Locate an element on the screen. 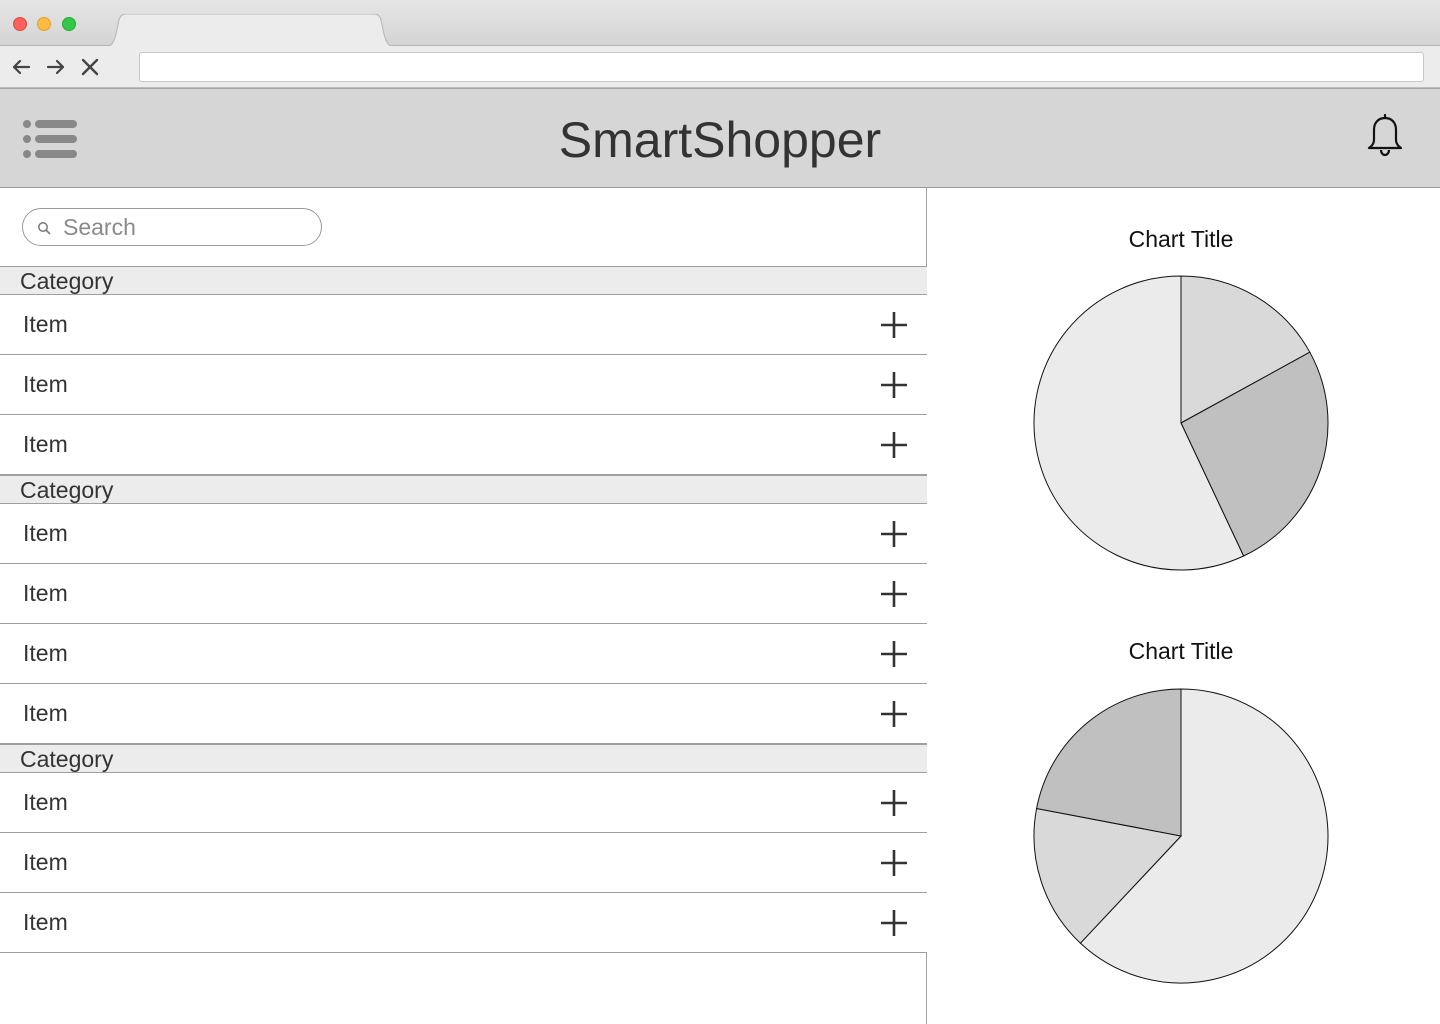 This screenshot has height=1024, width=1440. search-icon is located at coordinates (44, 228).